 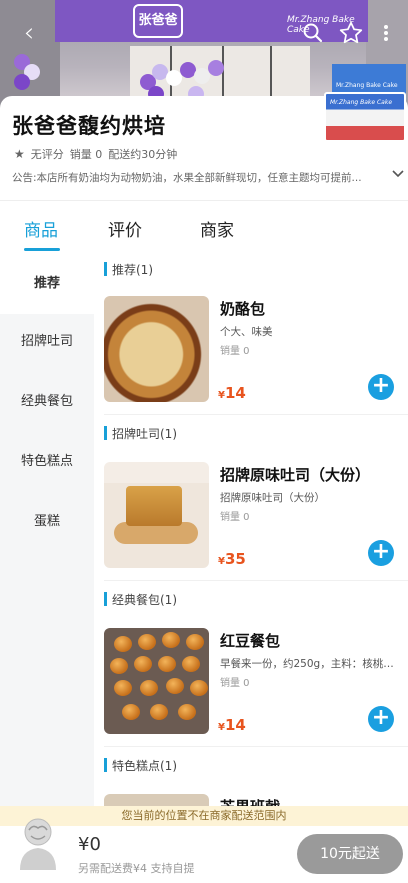 What do you see at coordinates (313, 33) in the screenshot?
I see `search-icon` at bounding box center [313, 33].